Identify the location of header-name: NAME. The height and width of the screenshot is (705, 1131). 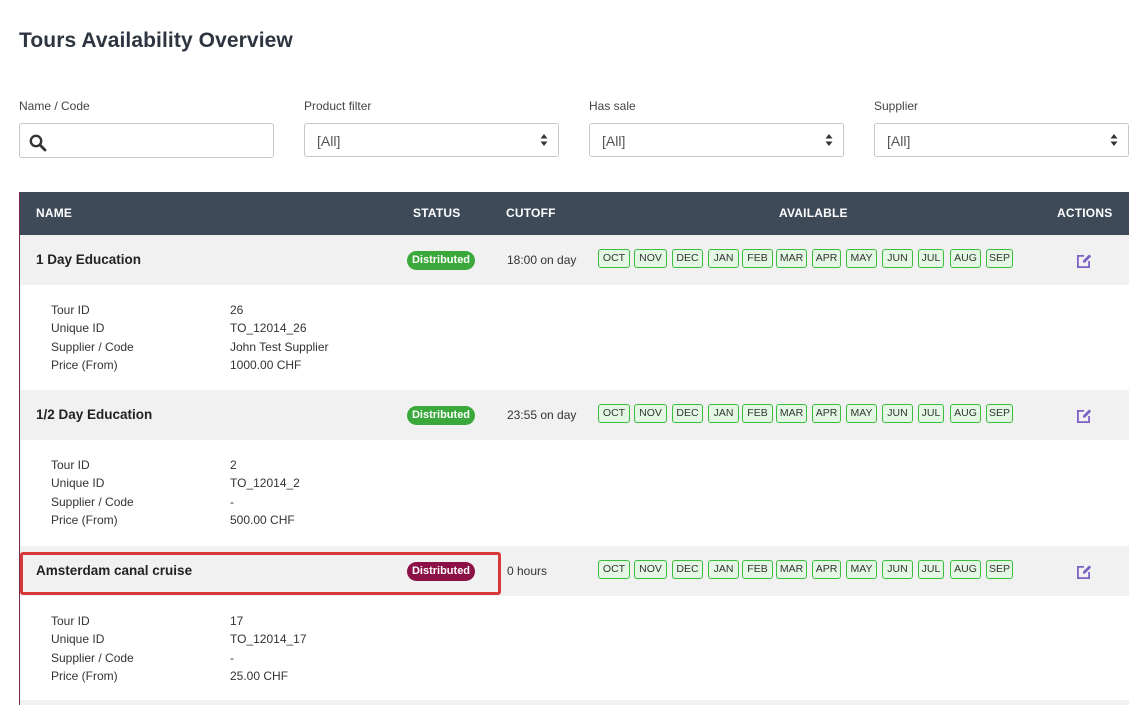
(54, 213).